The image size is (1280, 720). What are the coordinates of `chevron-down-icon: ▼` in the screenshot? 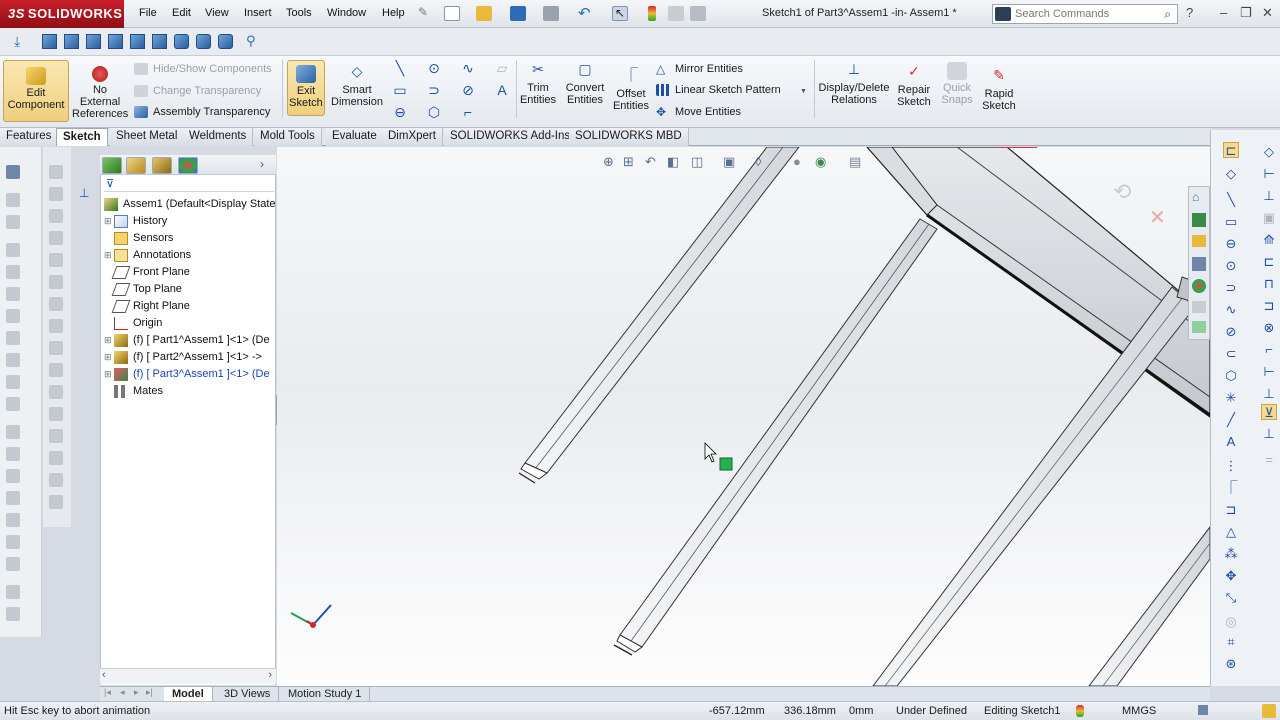 It's located at (803, 91).